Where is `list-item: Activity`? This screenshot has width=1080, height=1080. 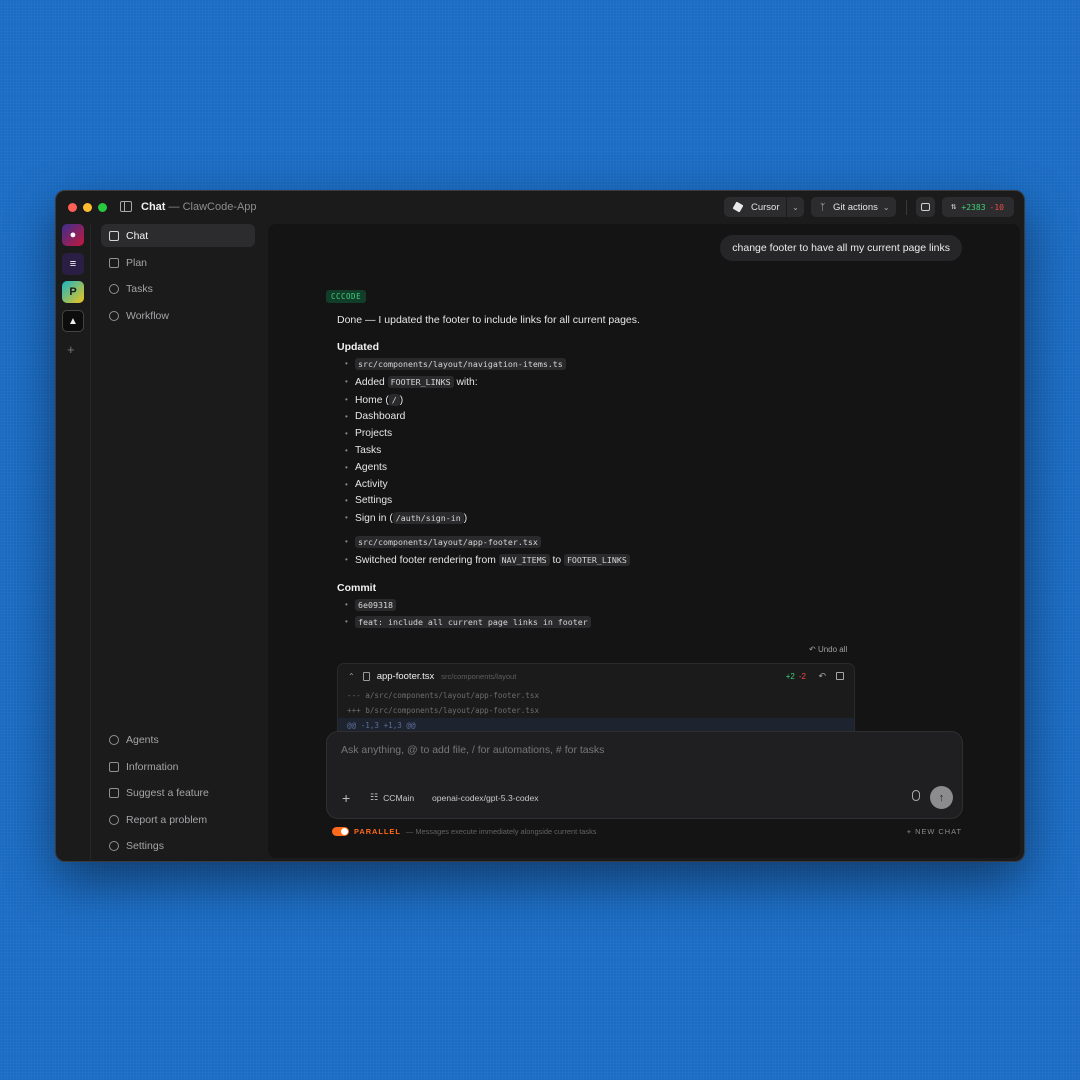
list-item: Activity is located at coordinates (597, 485).